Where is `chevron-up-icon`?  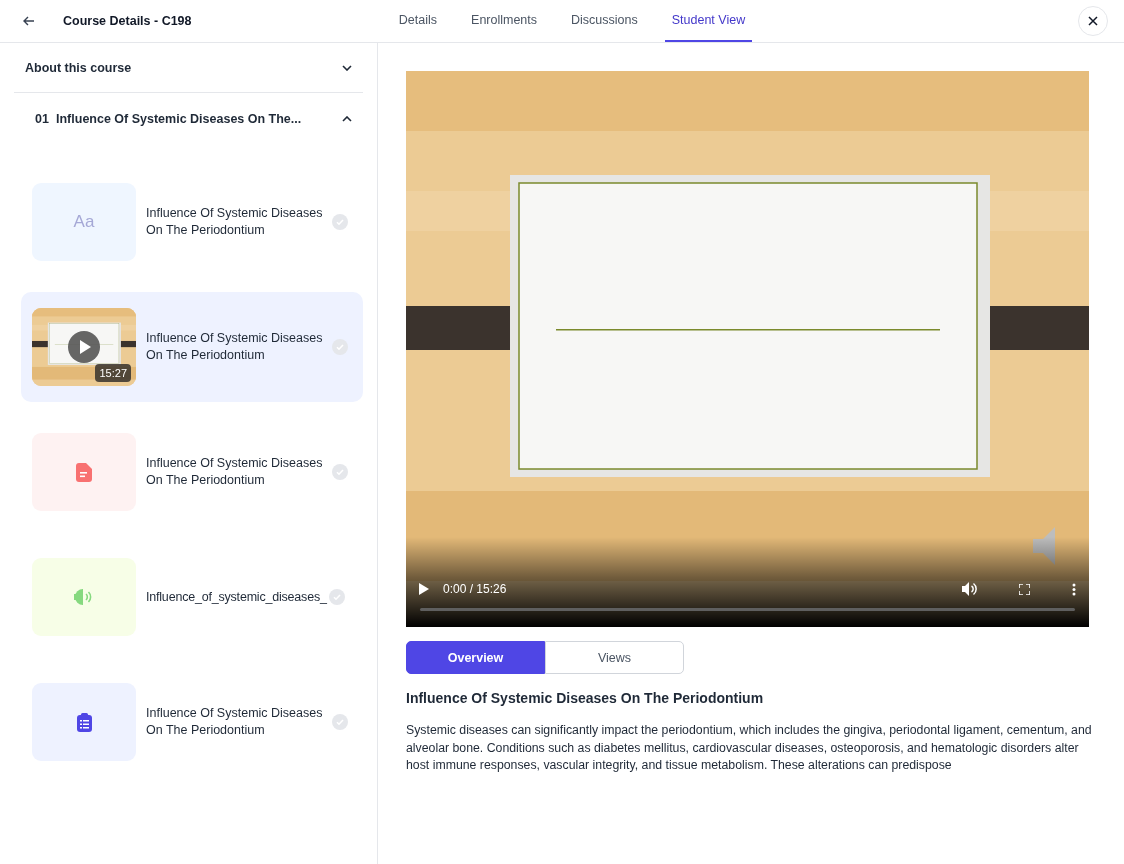 chevron-up-icon is located at coordinates (347, 119).